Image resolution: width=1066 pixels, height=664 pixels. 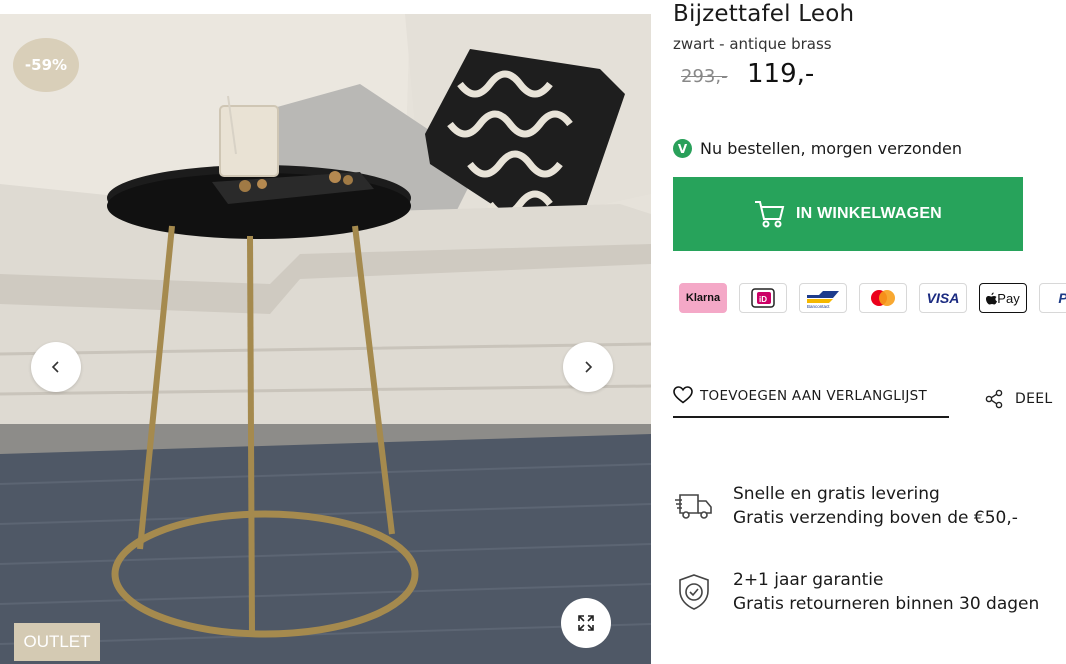 What do you see at coordinates (836, 494) in the screenshot?
I see `usp-delivery-title: Snelle en gratis levering` at bounding box center [836, 494].